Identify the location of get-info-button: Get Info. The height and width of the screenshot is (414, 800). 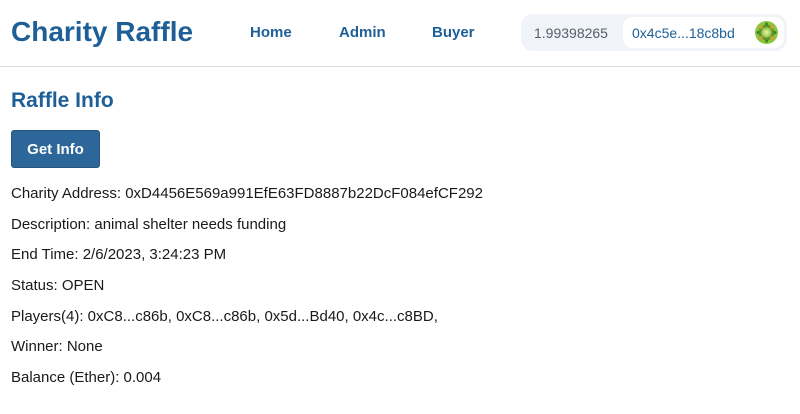
(55, 149).